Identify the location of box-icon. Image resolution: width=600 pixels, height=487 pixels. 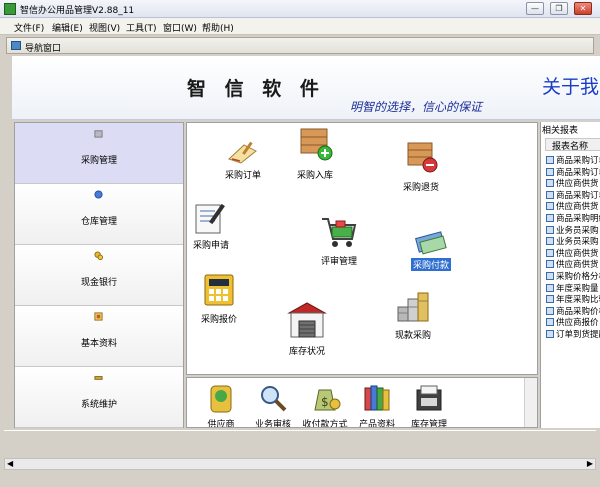
(98, 134).